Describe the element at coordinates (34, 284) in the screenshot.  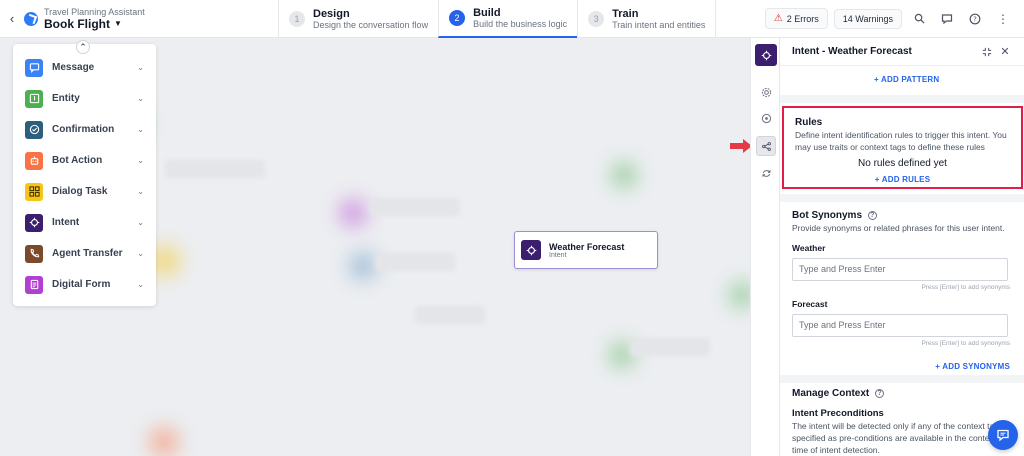
I see `digital-form-icon` at that location.